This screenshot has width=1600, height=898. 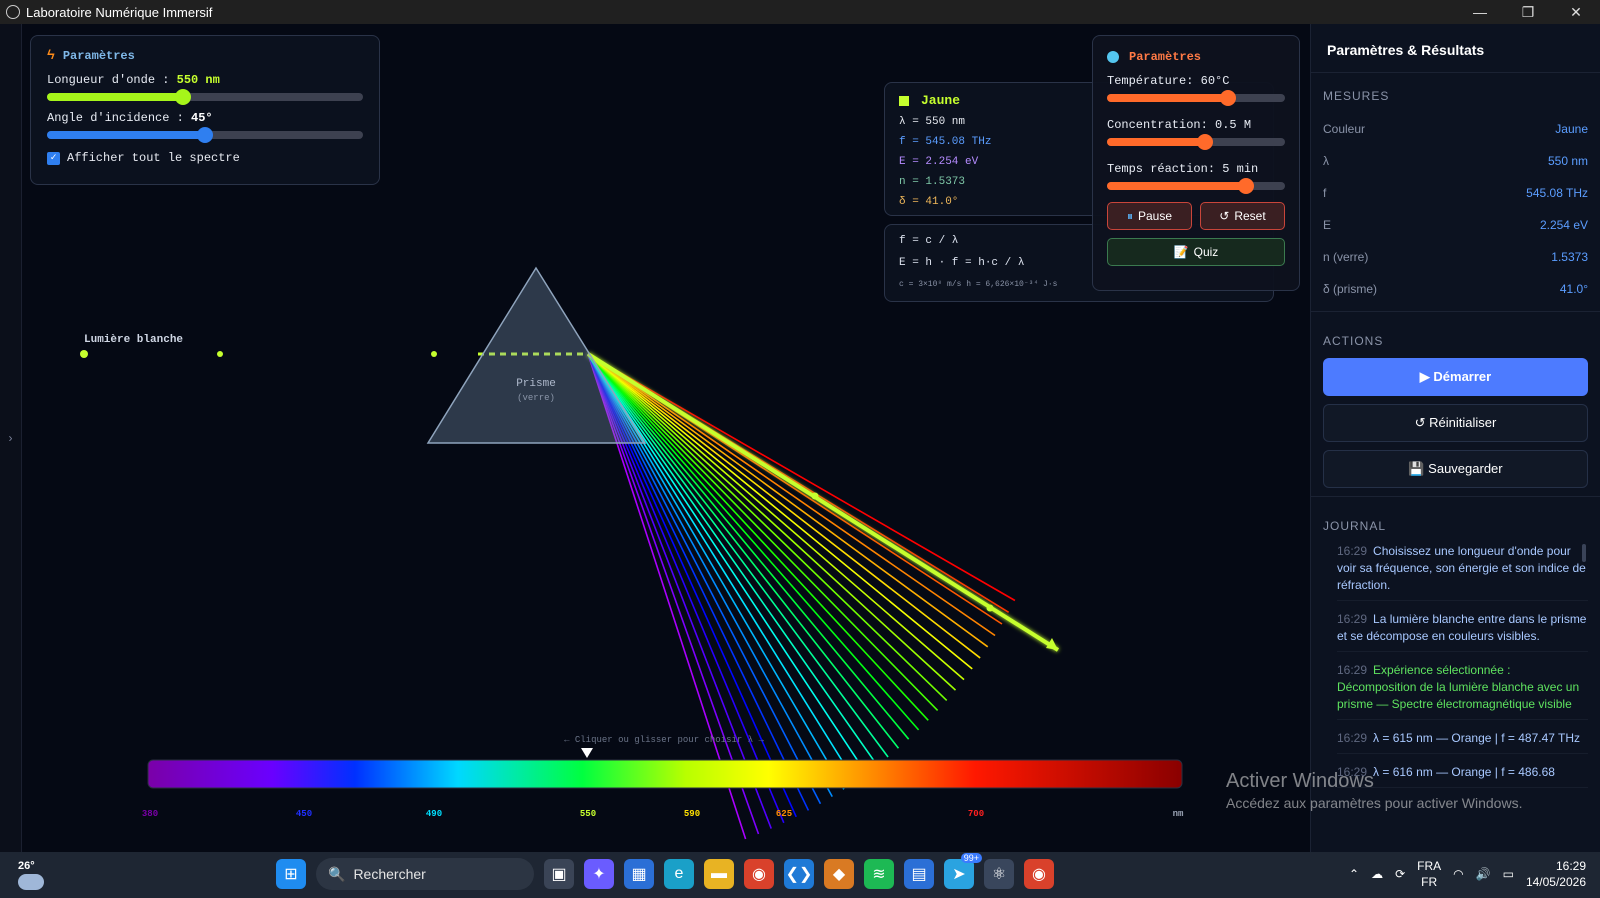 I want to click on weather-widget: 26°, so click(x=31, y=875).